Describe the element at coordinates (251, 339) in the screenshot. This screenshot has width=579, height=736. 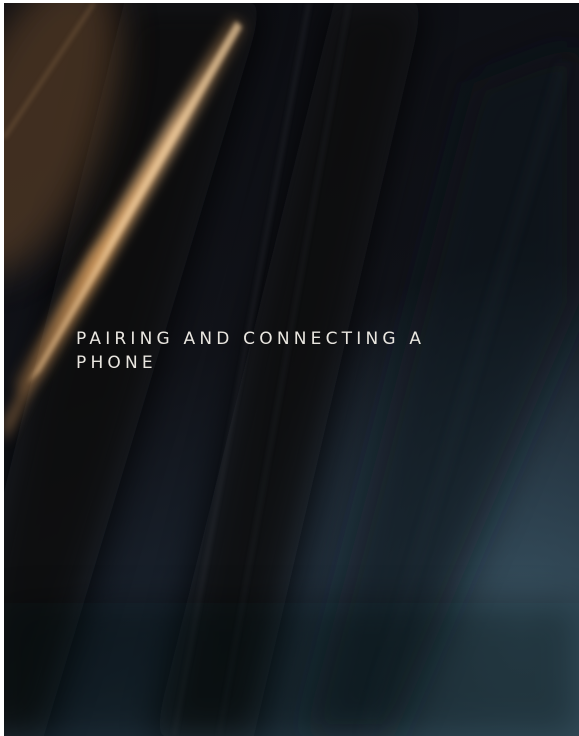
I see `title-line-1: PAIRING AND CONNECTING A` at that location.